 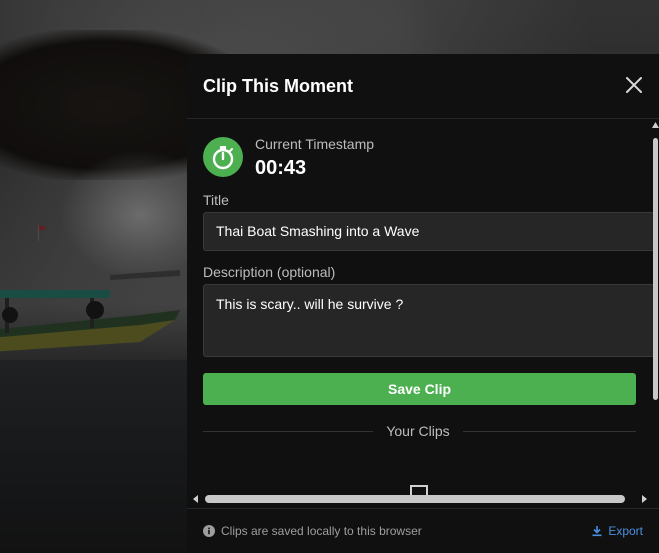 What do you see at coordinates (315, 144) in the screenshot?
I see `timestamp-label: Current Timestamp` at bounding box center [315, 144].